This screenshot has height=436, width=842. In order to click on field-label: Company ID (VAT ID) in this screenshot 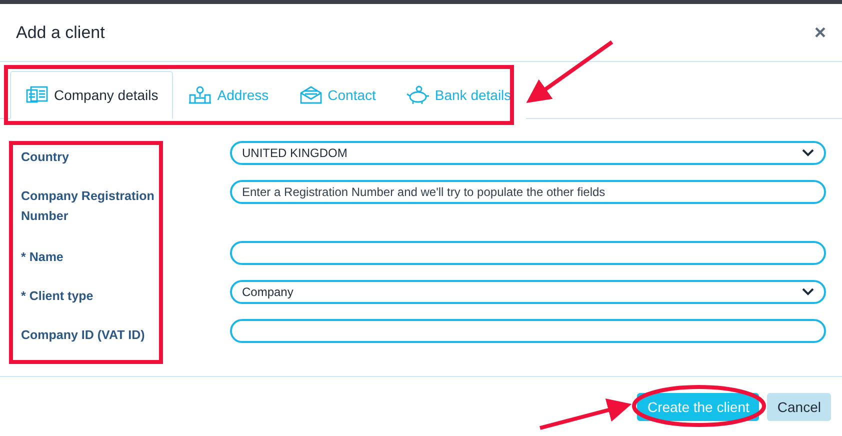, I will do `click(83, 335)`.